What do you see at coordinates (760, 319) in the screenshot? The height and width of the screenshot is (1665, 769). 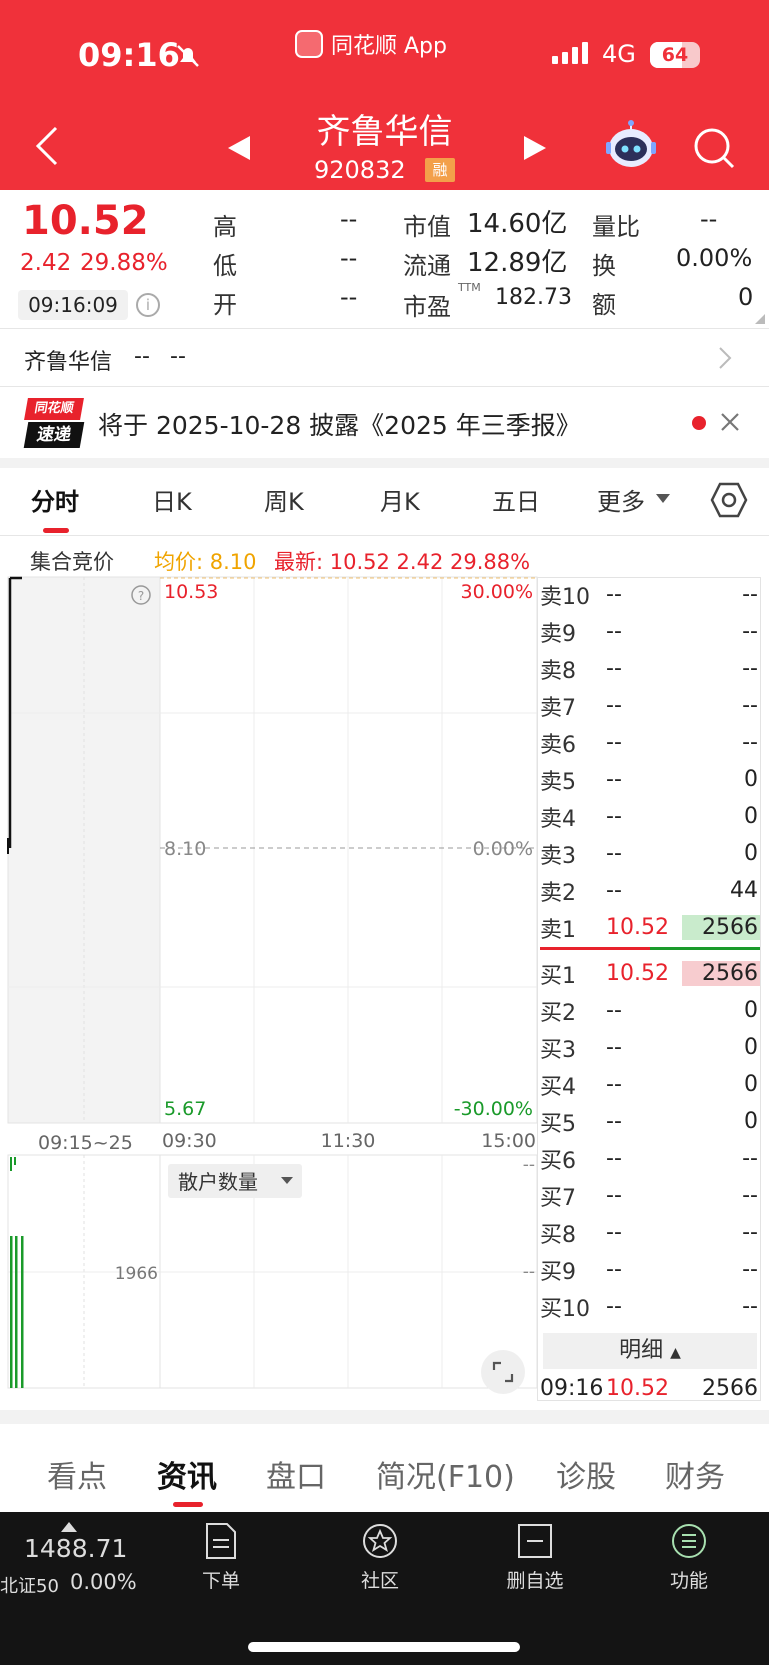 I see `expand-corner-icon` at bounding box center [760, 319].